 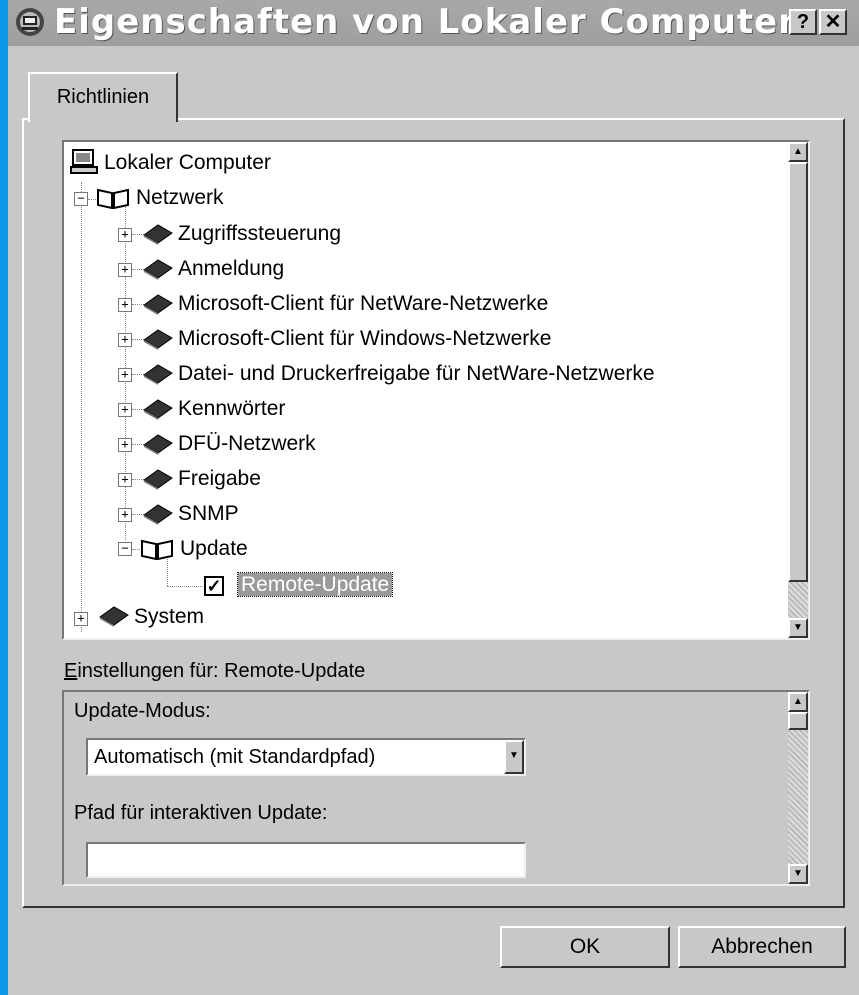 I want to click on tree-item: Microsoft-Client für Windows-Netzwerke, so click(x=364, y=339).